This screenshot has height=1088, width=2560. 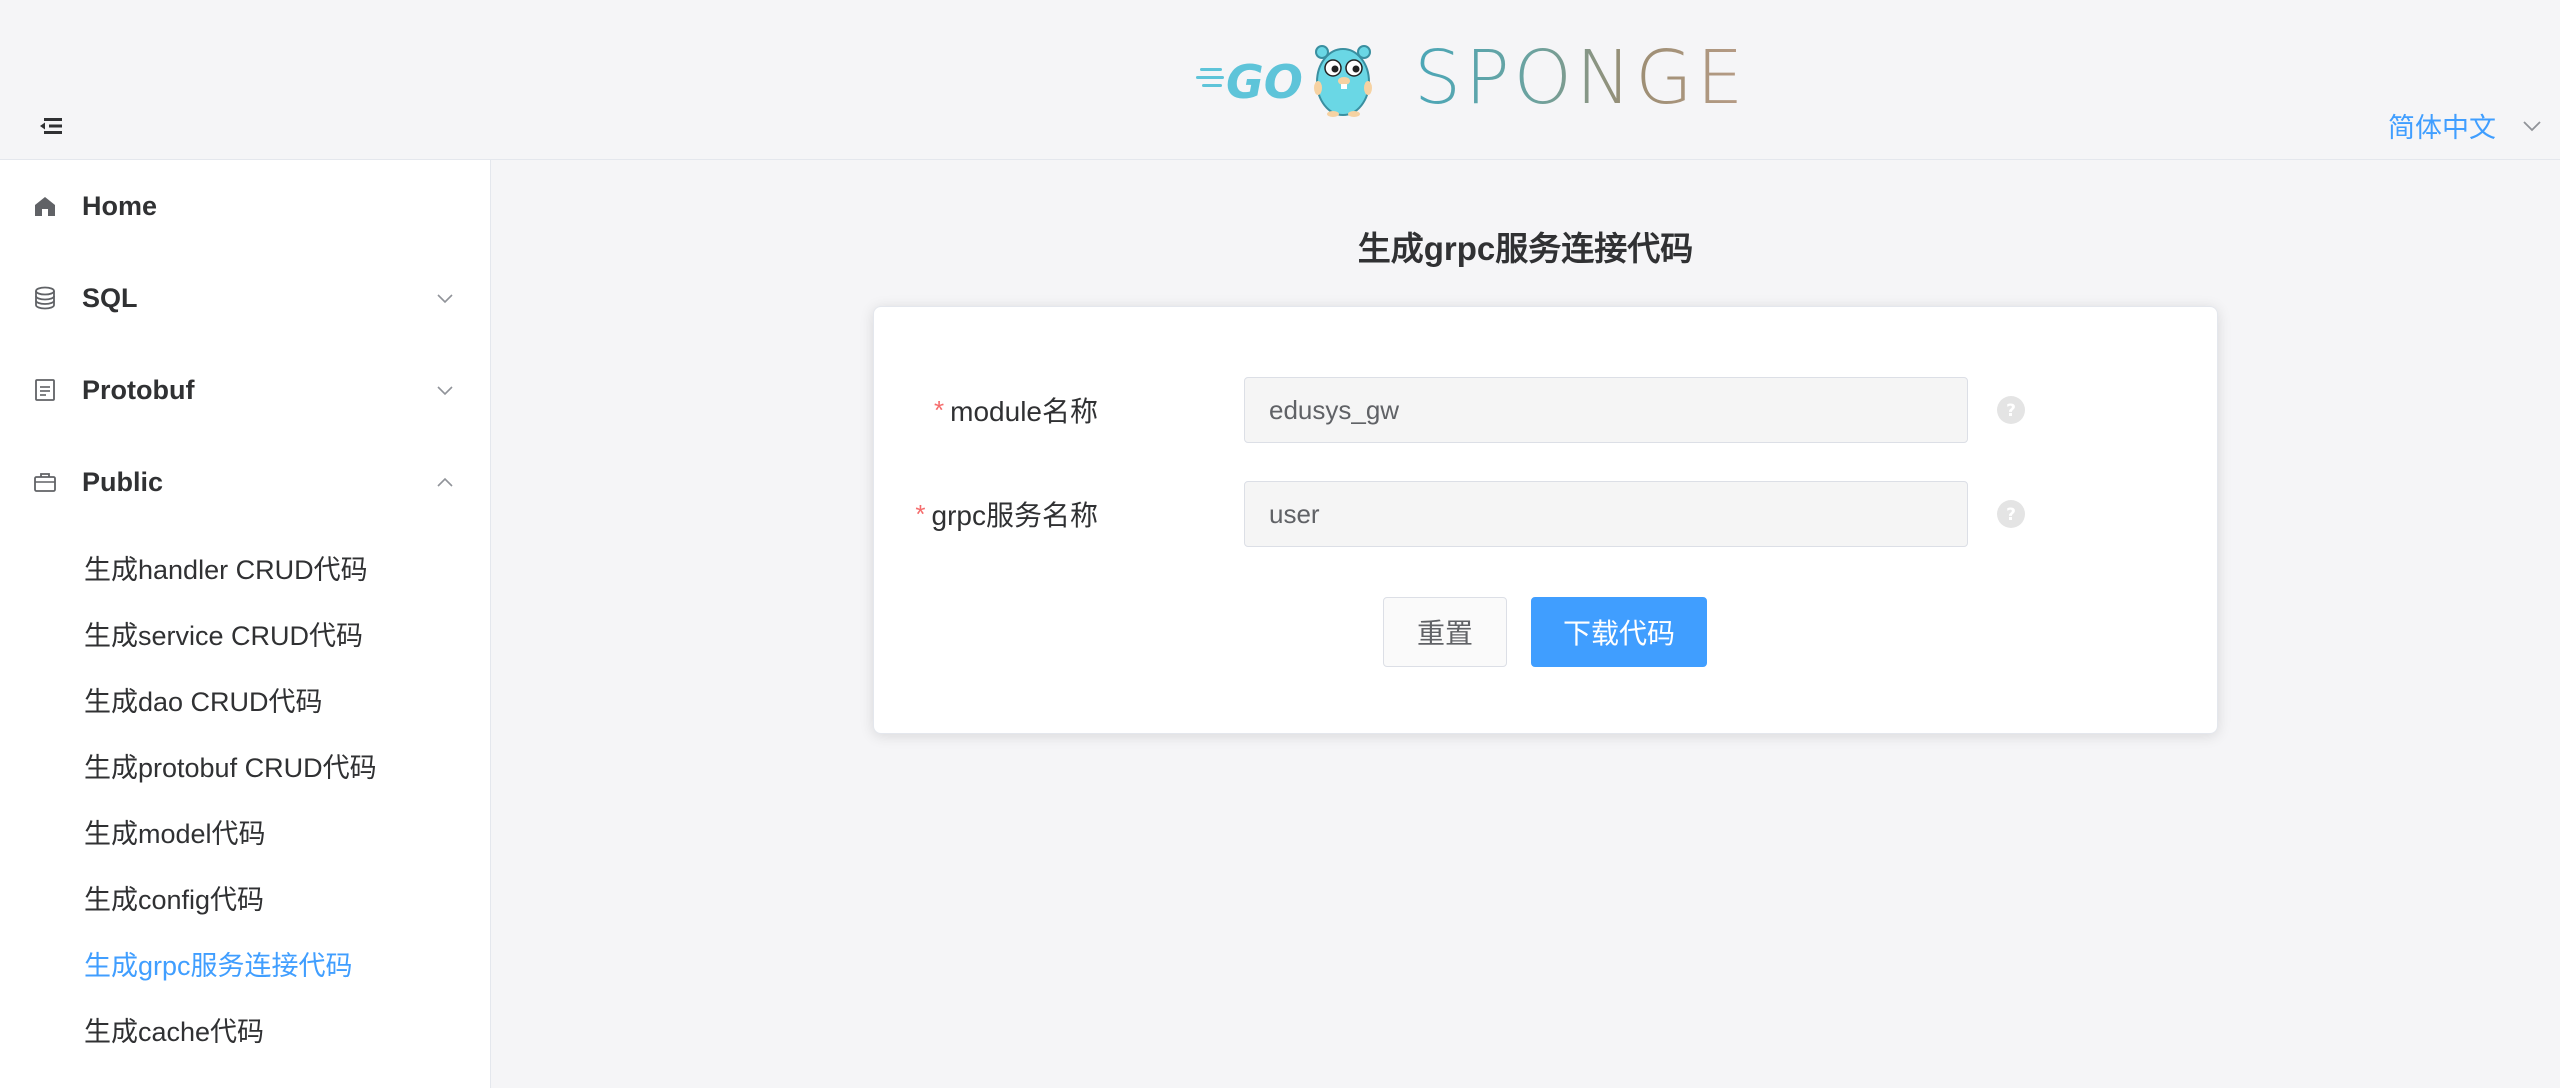 I want to click on sidebar-item-sql: SQL, so click(x=245, y=298).